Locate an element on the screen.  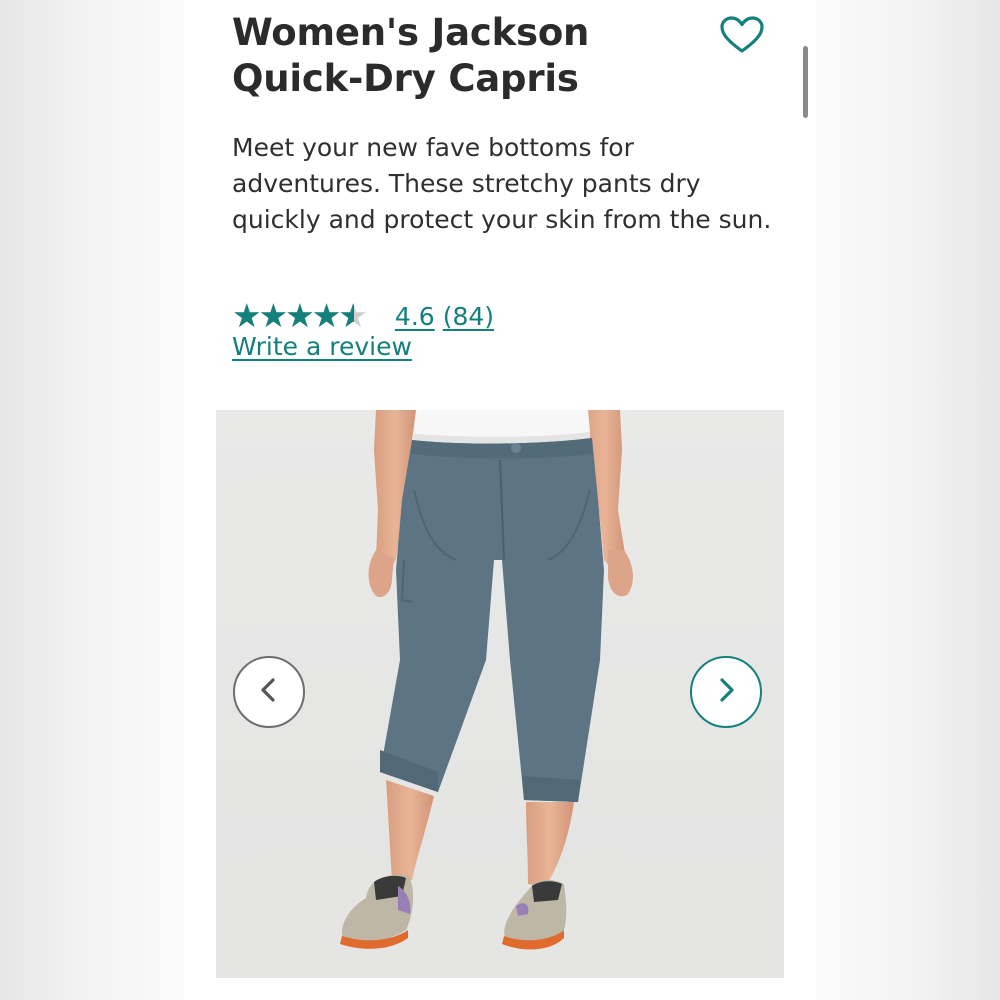
scrollbar is located at coordinates (805, 82).